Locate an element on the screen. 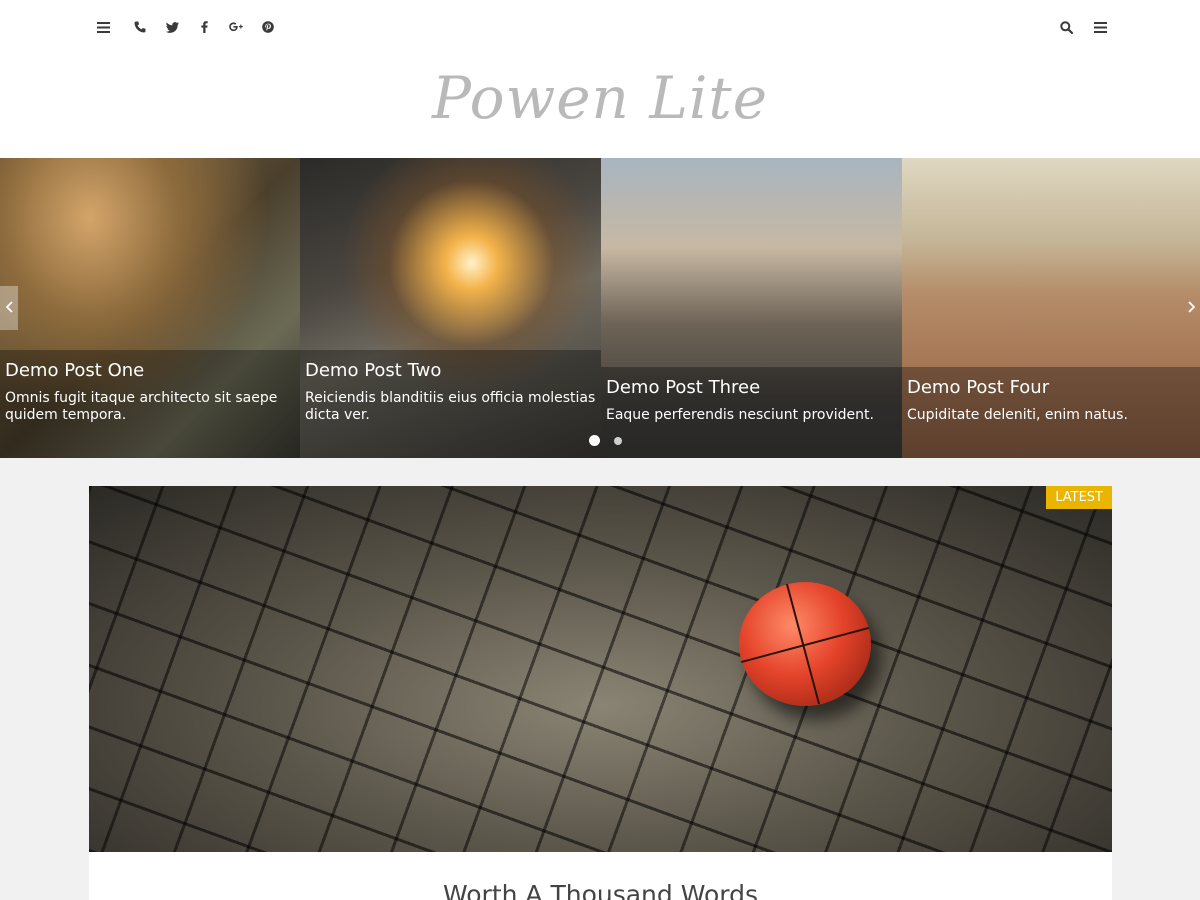  slide-title: Demo Post One is located at coordinates (150, 370).